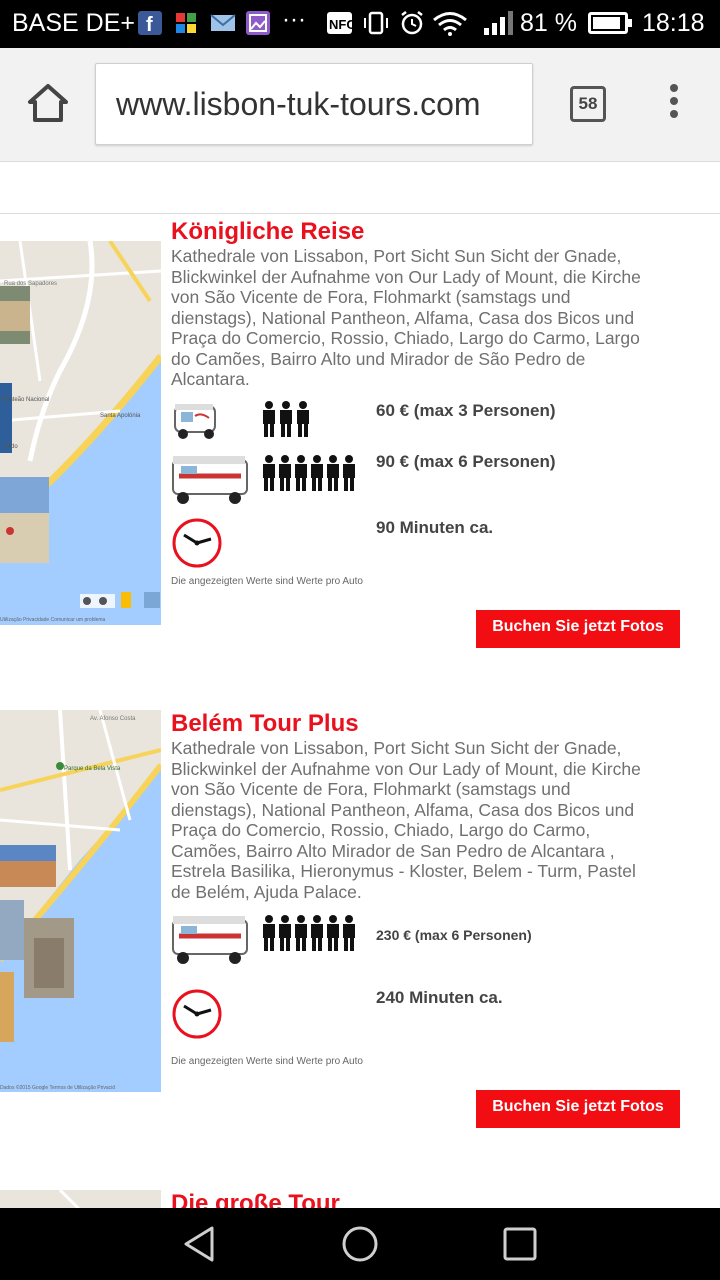 The width and height of the screenshot is (720, 1280). I want to click on facebook-icon: f, so click(150, 23).